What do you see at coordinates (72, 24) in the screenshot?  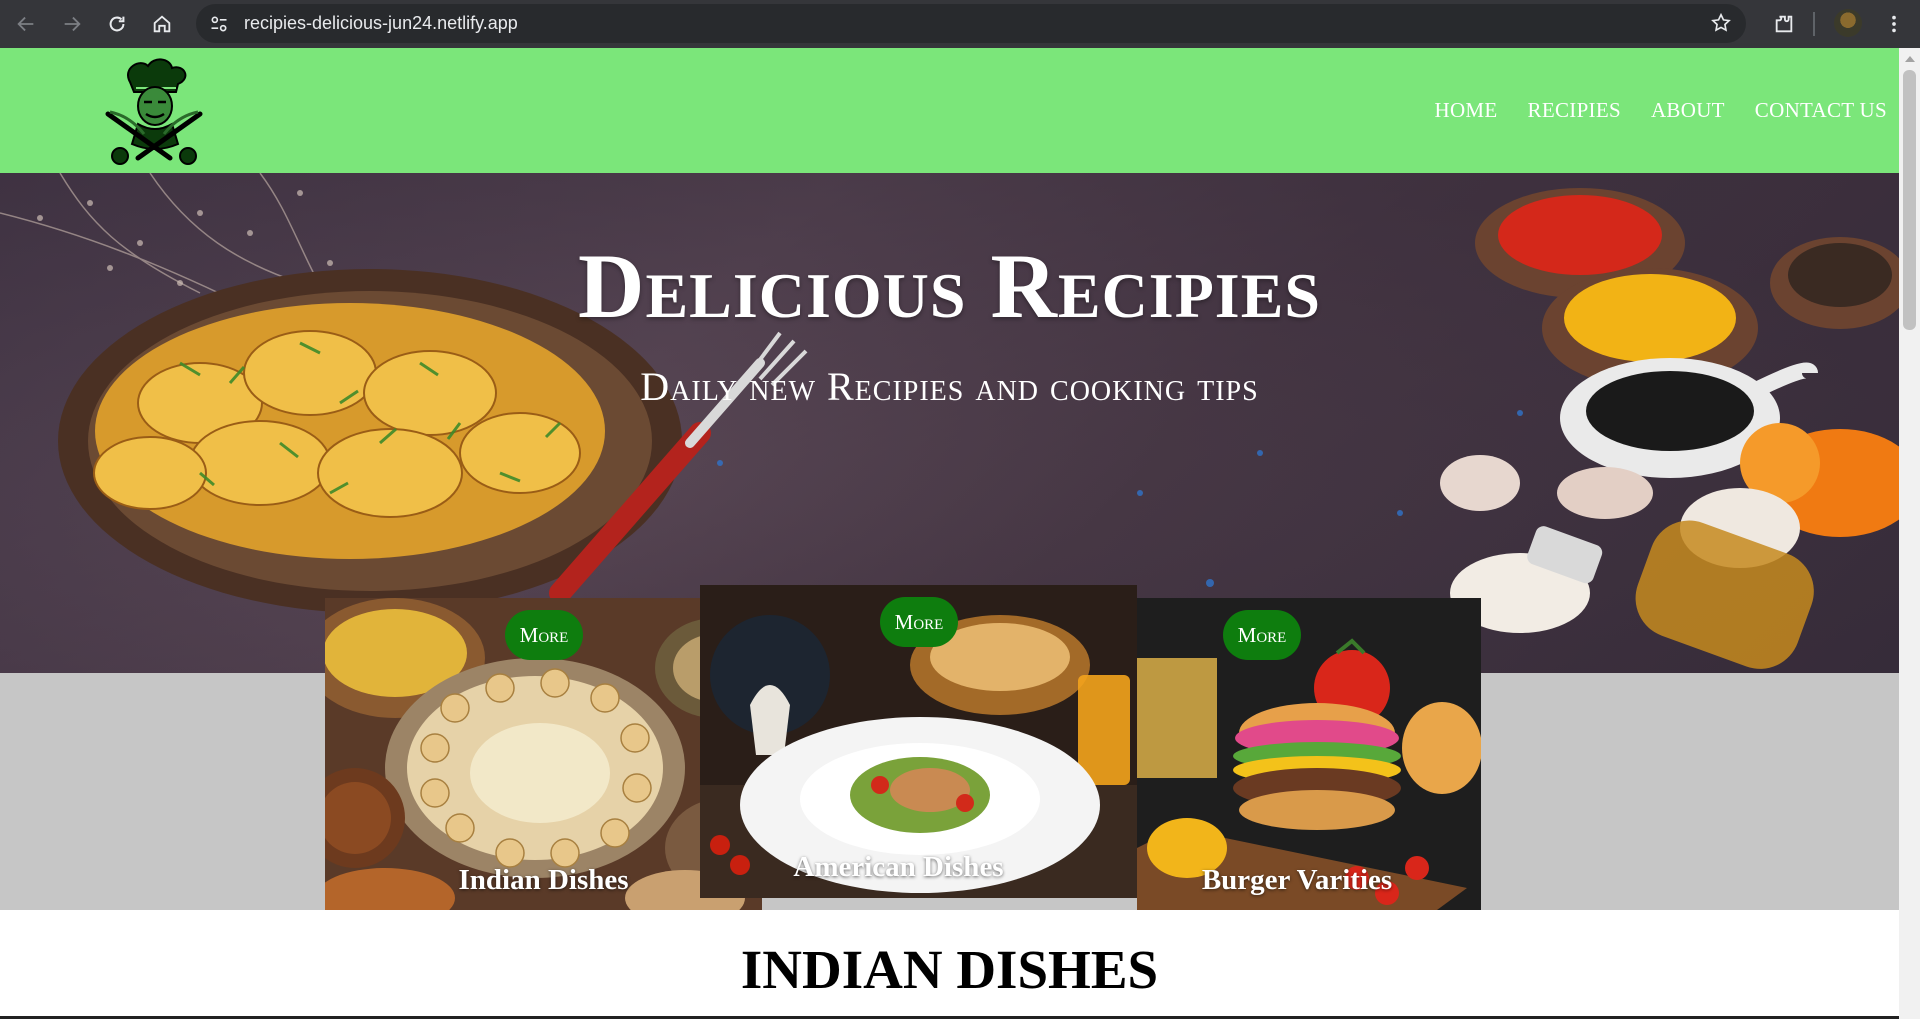 I see `forward-icon` at bounding box center [72, 24].